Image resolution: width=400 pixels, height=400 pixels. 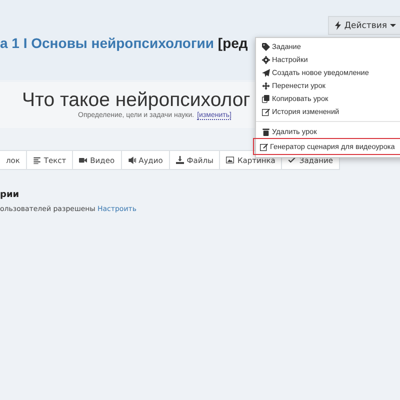 I want to click on move-arrows-icon, so click(x=266, y=86).